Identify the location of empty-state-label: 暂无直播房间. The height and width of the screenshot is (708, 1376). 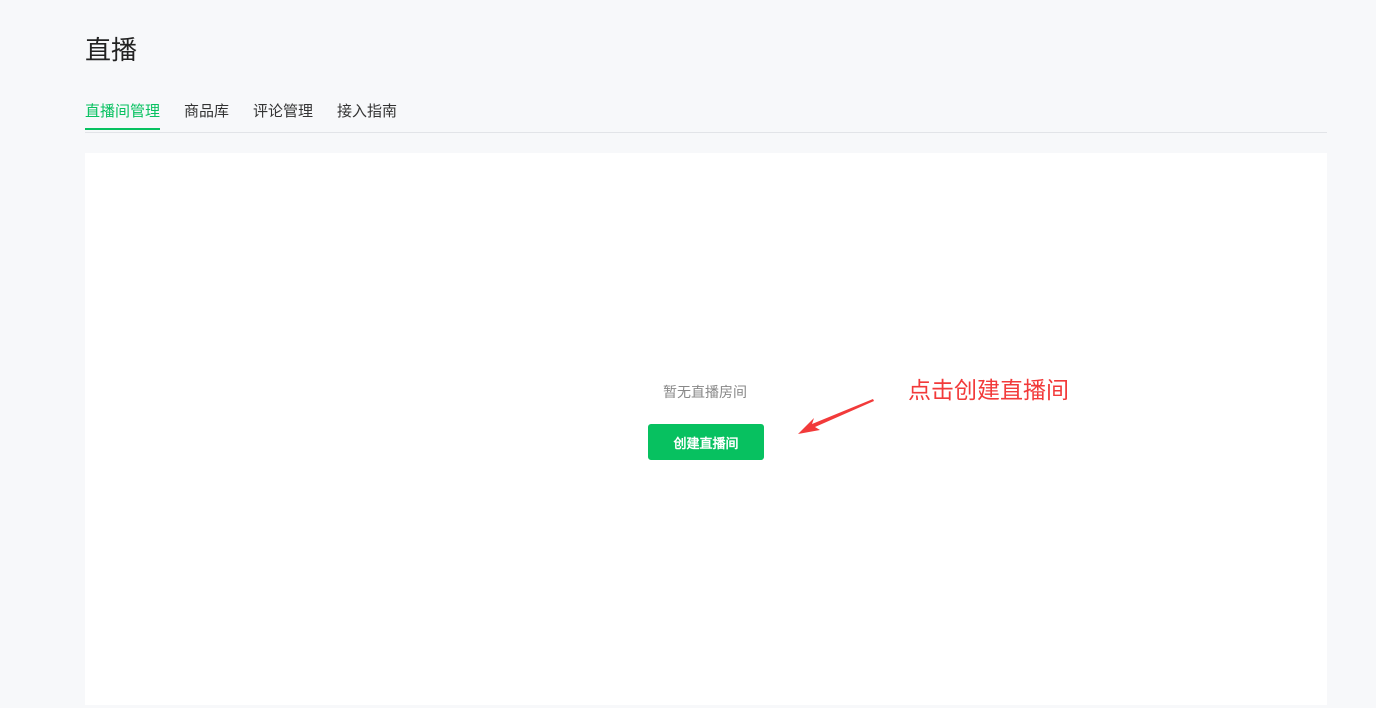
(705, 393).